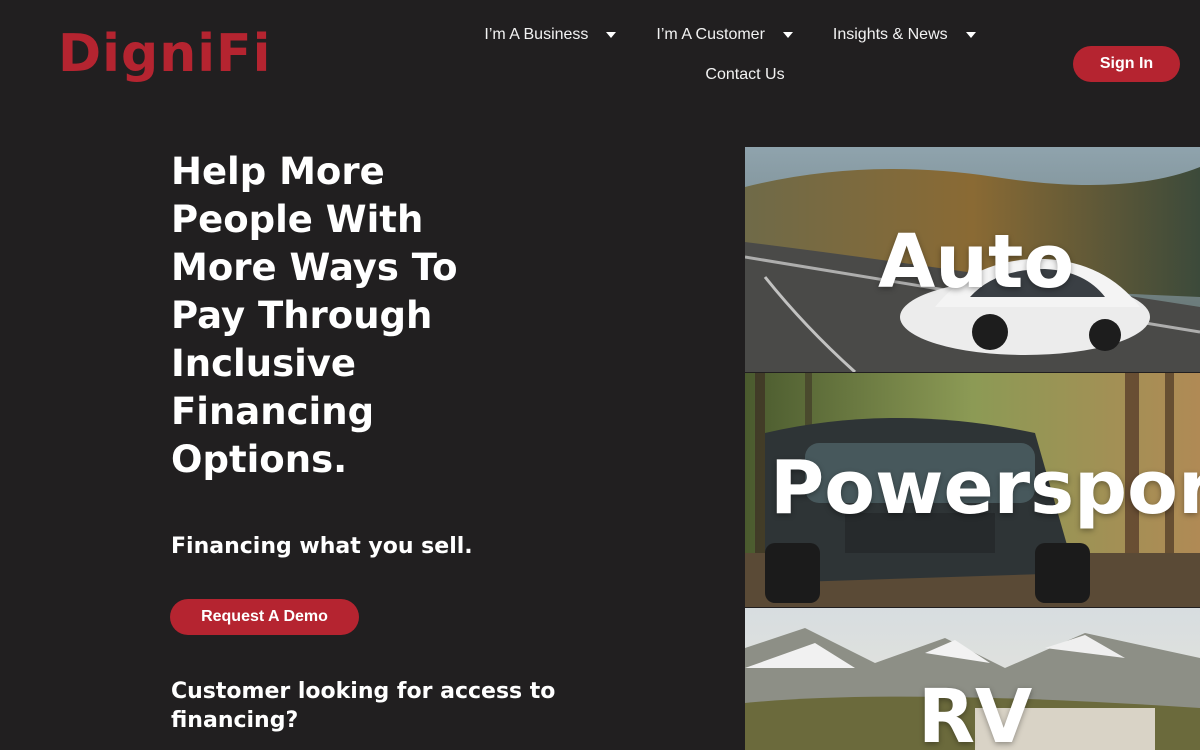 The height and width of the screenshot is (750, 1200). I want to click on category-tile-powersports: Powersports, so click(972, 490).